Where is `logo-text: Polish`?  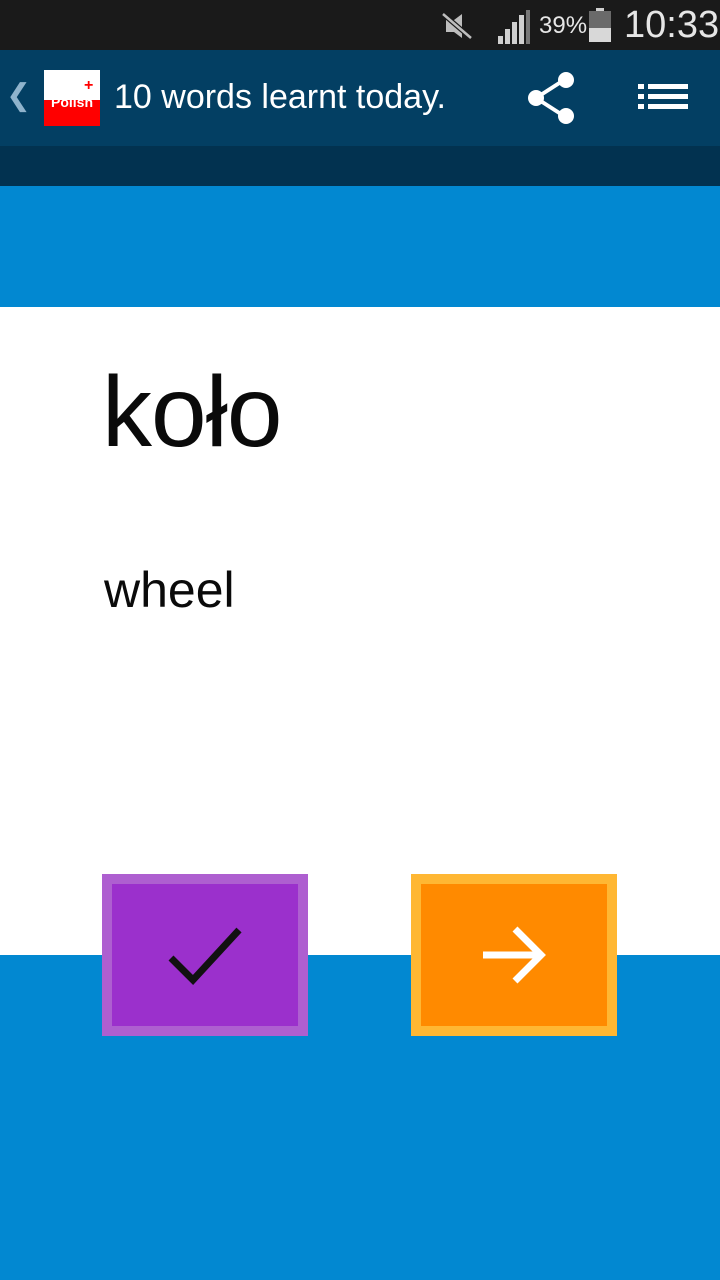
logo-text: Polish is located at coordinates (71, 102).